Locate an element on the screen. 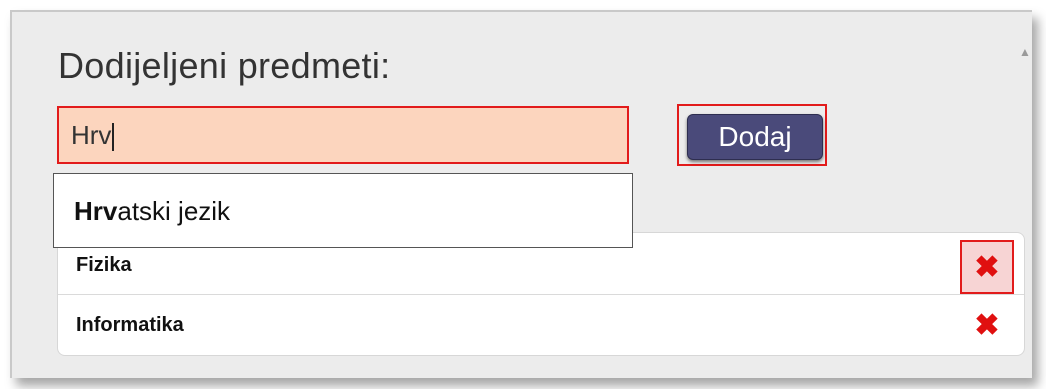  suggestion-match: Hrv is located at coordinates (96, 211).